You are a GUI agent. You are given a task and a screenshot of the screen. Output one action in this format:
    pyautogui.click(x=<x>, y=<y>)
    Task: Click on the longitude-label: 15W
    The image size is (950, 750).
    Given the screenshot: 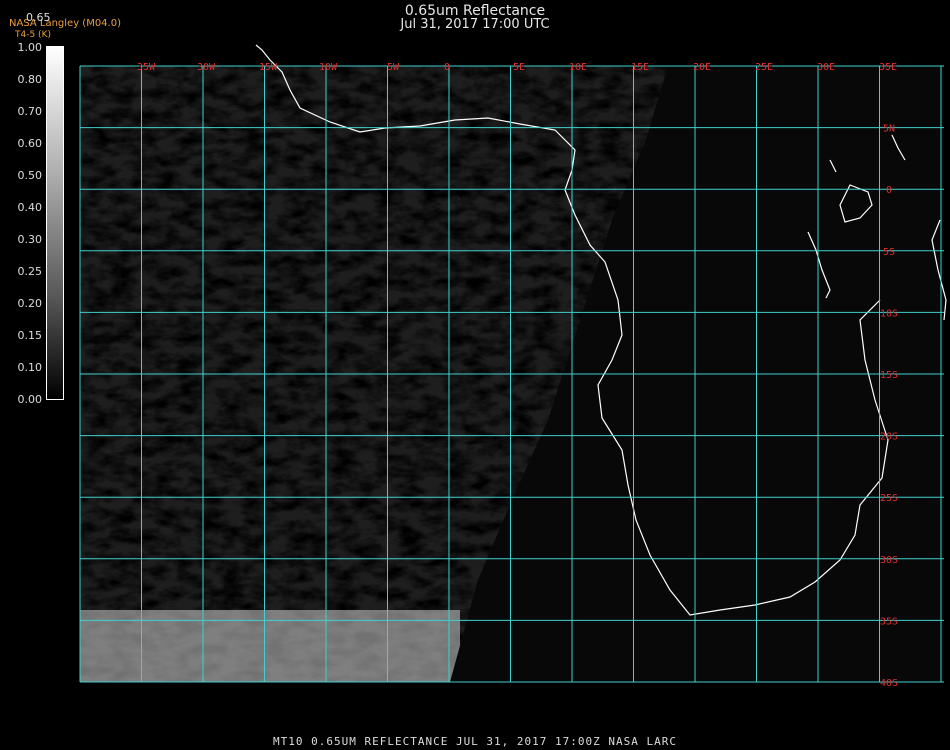 What is the action you would take?
    pyautogui.click(x=268, y=67)
    